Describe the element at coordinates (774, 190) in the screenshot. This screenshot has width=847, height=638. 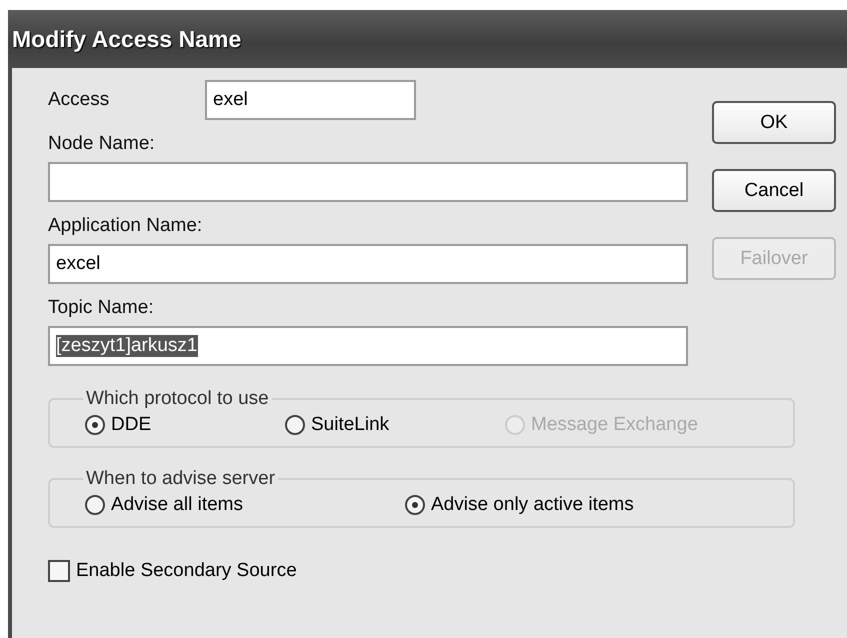
I see `dialog-button: Cancel` at that location.